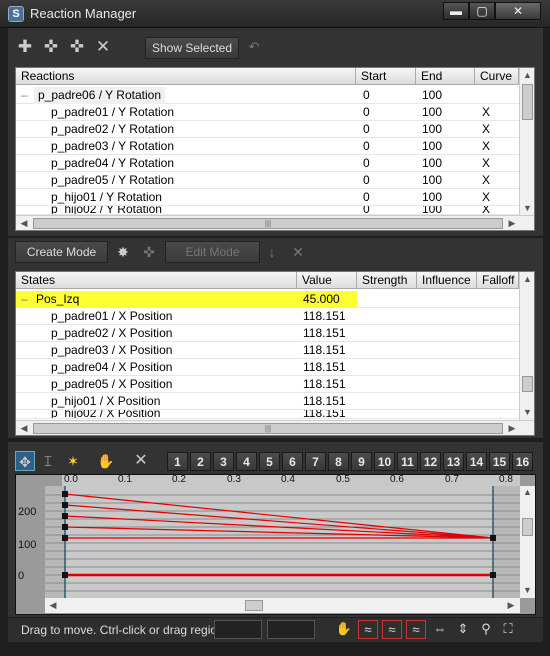 The height and width of the screenshot is (656, 550). Describe the element at coordinates (275, 427) in the screenshot. I see `states-hscroll: ◀ ||| ▶` at that location.